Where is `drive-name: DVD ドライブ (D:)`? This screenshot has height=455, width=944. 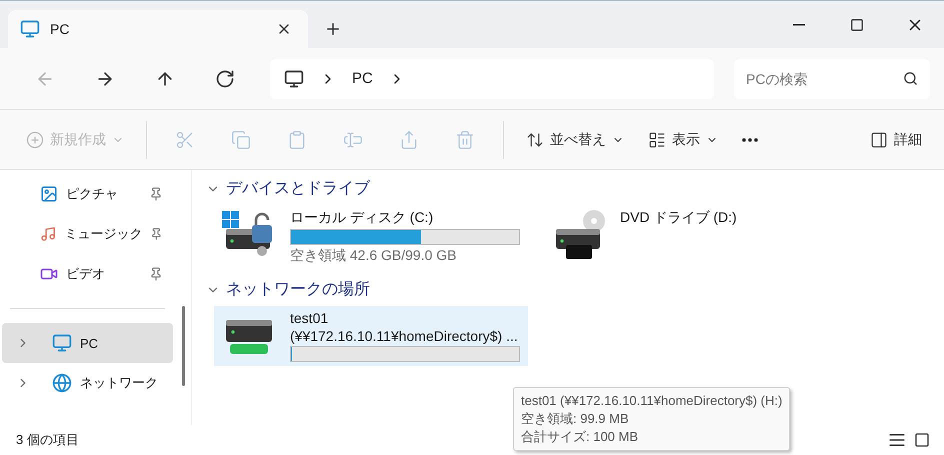
drive-name: DVD ドライブ (D:) is located at coordinates (679, 218).